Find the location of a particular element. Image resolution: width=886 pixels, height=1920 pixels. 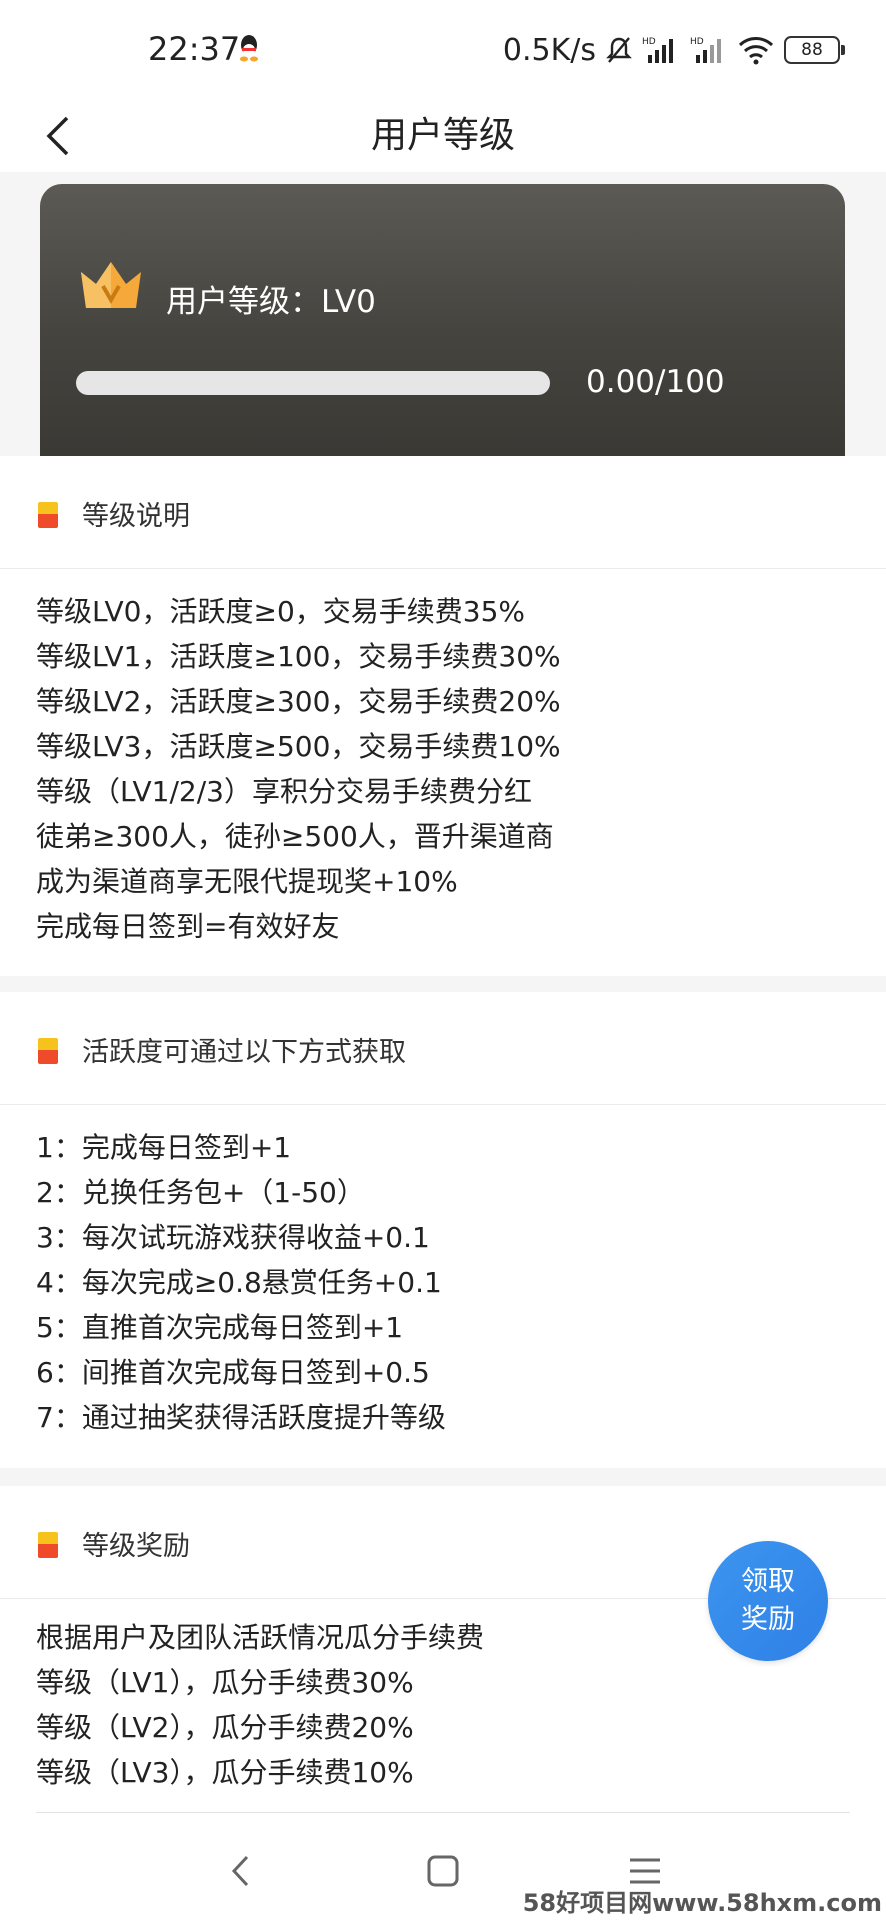

square-icon is located at coordinates (443, 1871).